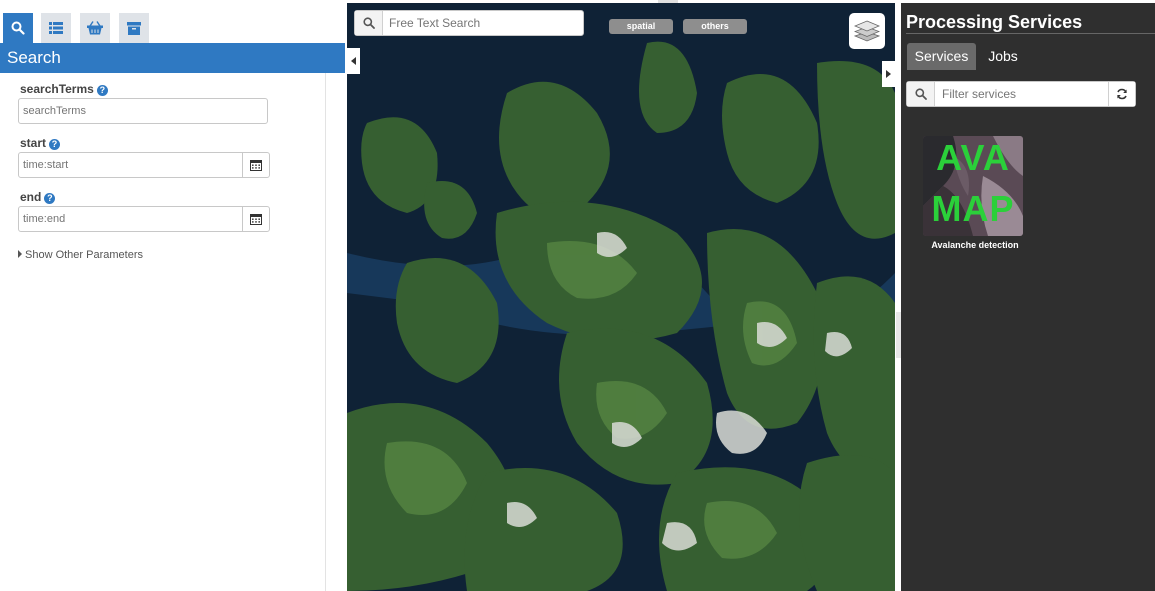 This screenshot has height=591, width=1155. I want to click on thumb-text-line2: MAP, so click(973, 208).